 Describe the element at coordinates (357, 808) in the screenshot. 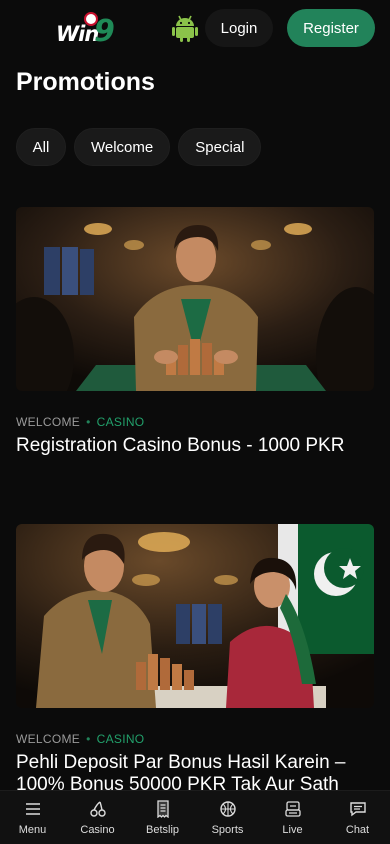

I see `chat-icon` at that location.